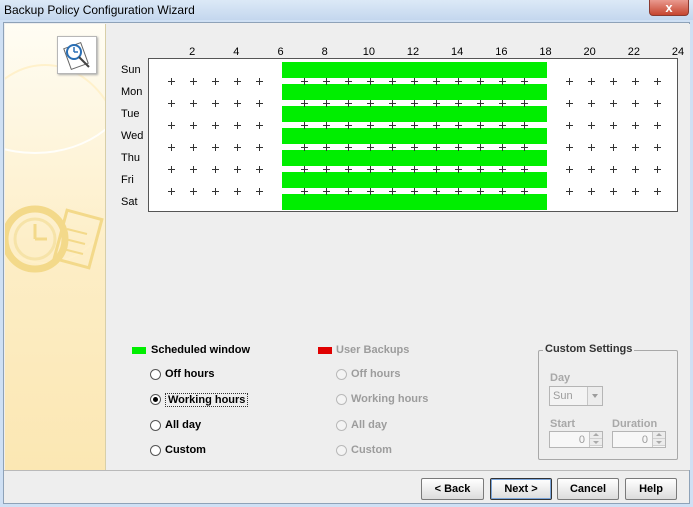 This screenshot has height=507, width=693. What do you see at coordinates (132, 92) in the screenshot?
I see `day-label: Mon` at bounding box center [132, 92].